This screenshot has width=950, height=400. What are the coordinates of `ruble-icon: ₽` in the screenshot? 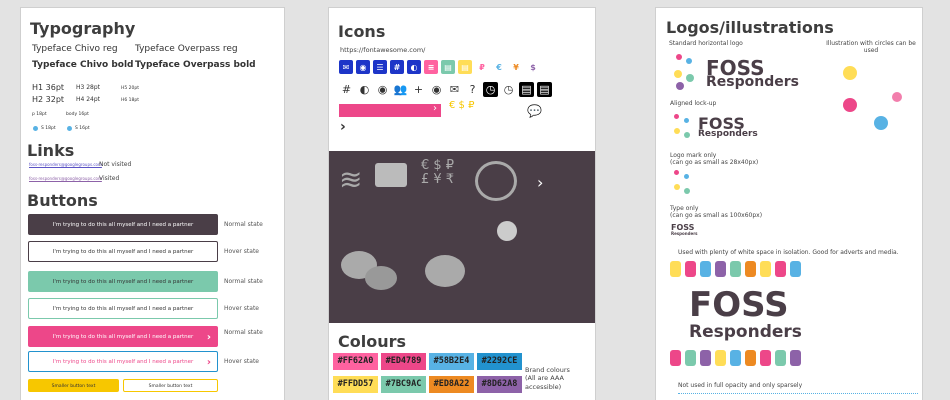 It's located at (482, 67).